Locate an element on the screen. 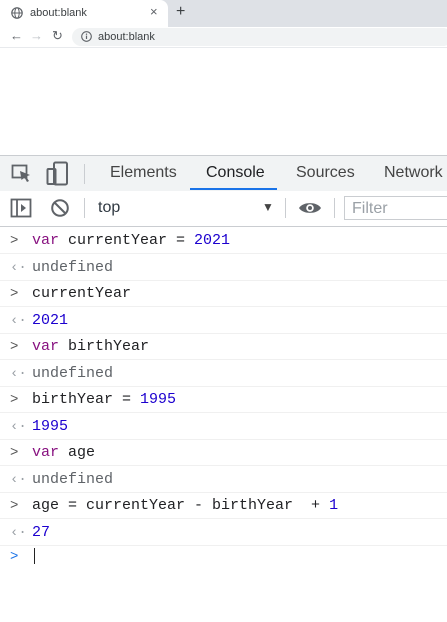 Image resolution: width=447 pixels, height=622 pixels. devtools-tabbar: Elements Console Sources Network is located at coordinates (223, 173).